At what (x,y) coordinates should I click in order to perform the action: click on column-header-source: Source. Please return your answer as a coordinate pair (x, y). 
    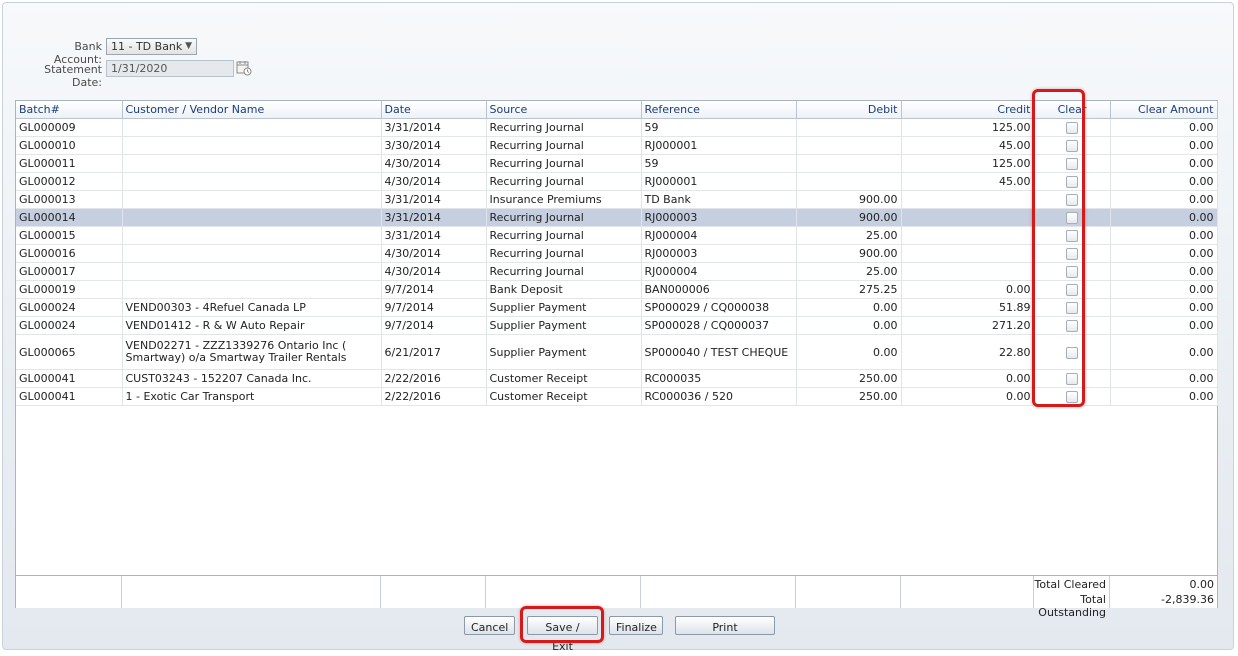
    Looking at the image, I should click on (564, 110).